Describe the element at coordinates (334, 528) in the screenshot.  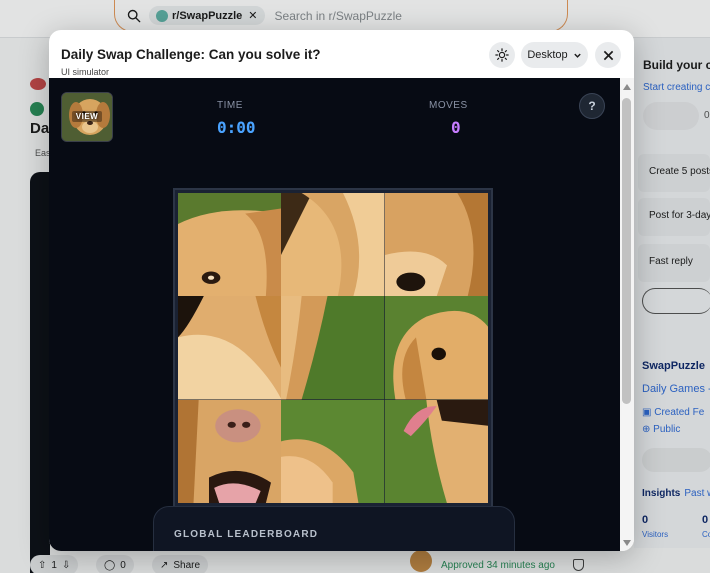
I see `global-leaderboard: GLOBAL LEADERBOARD` at that location.